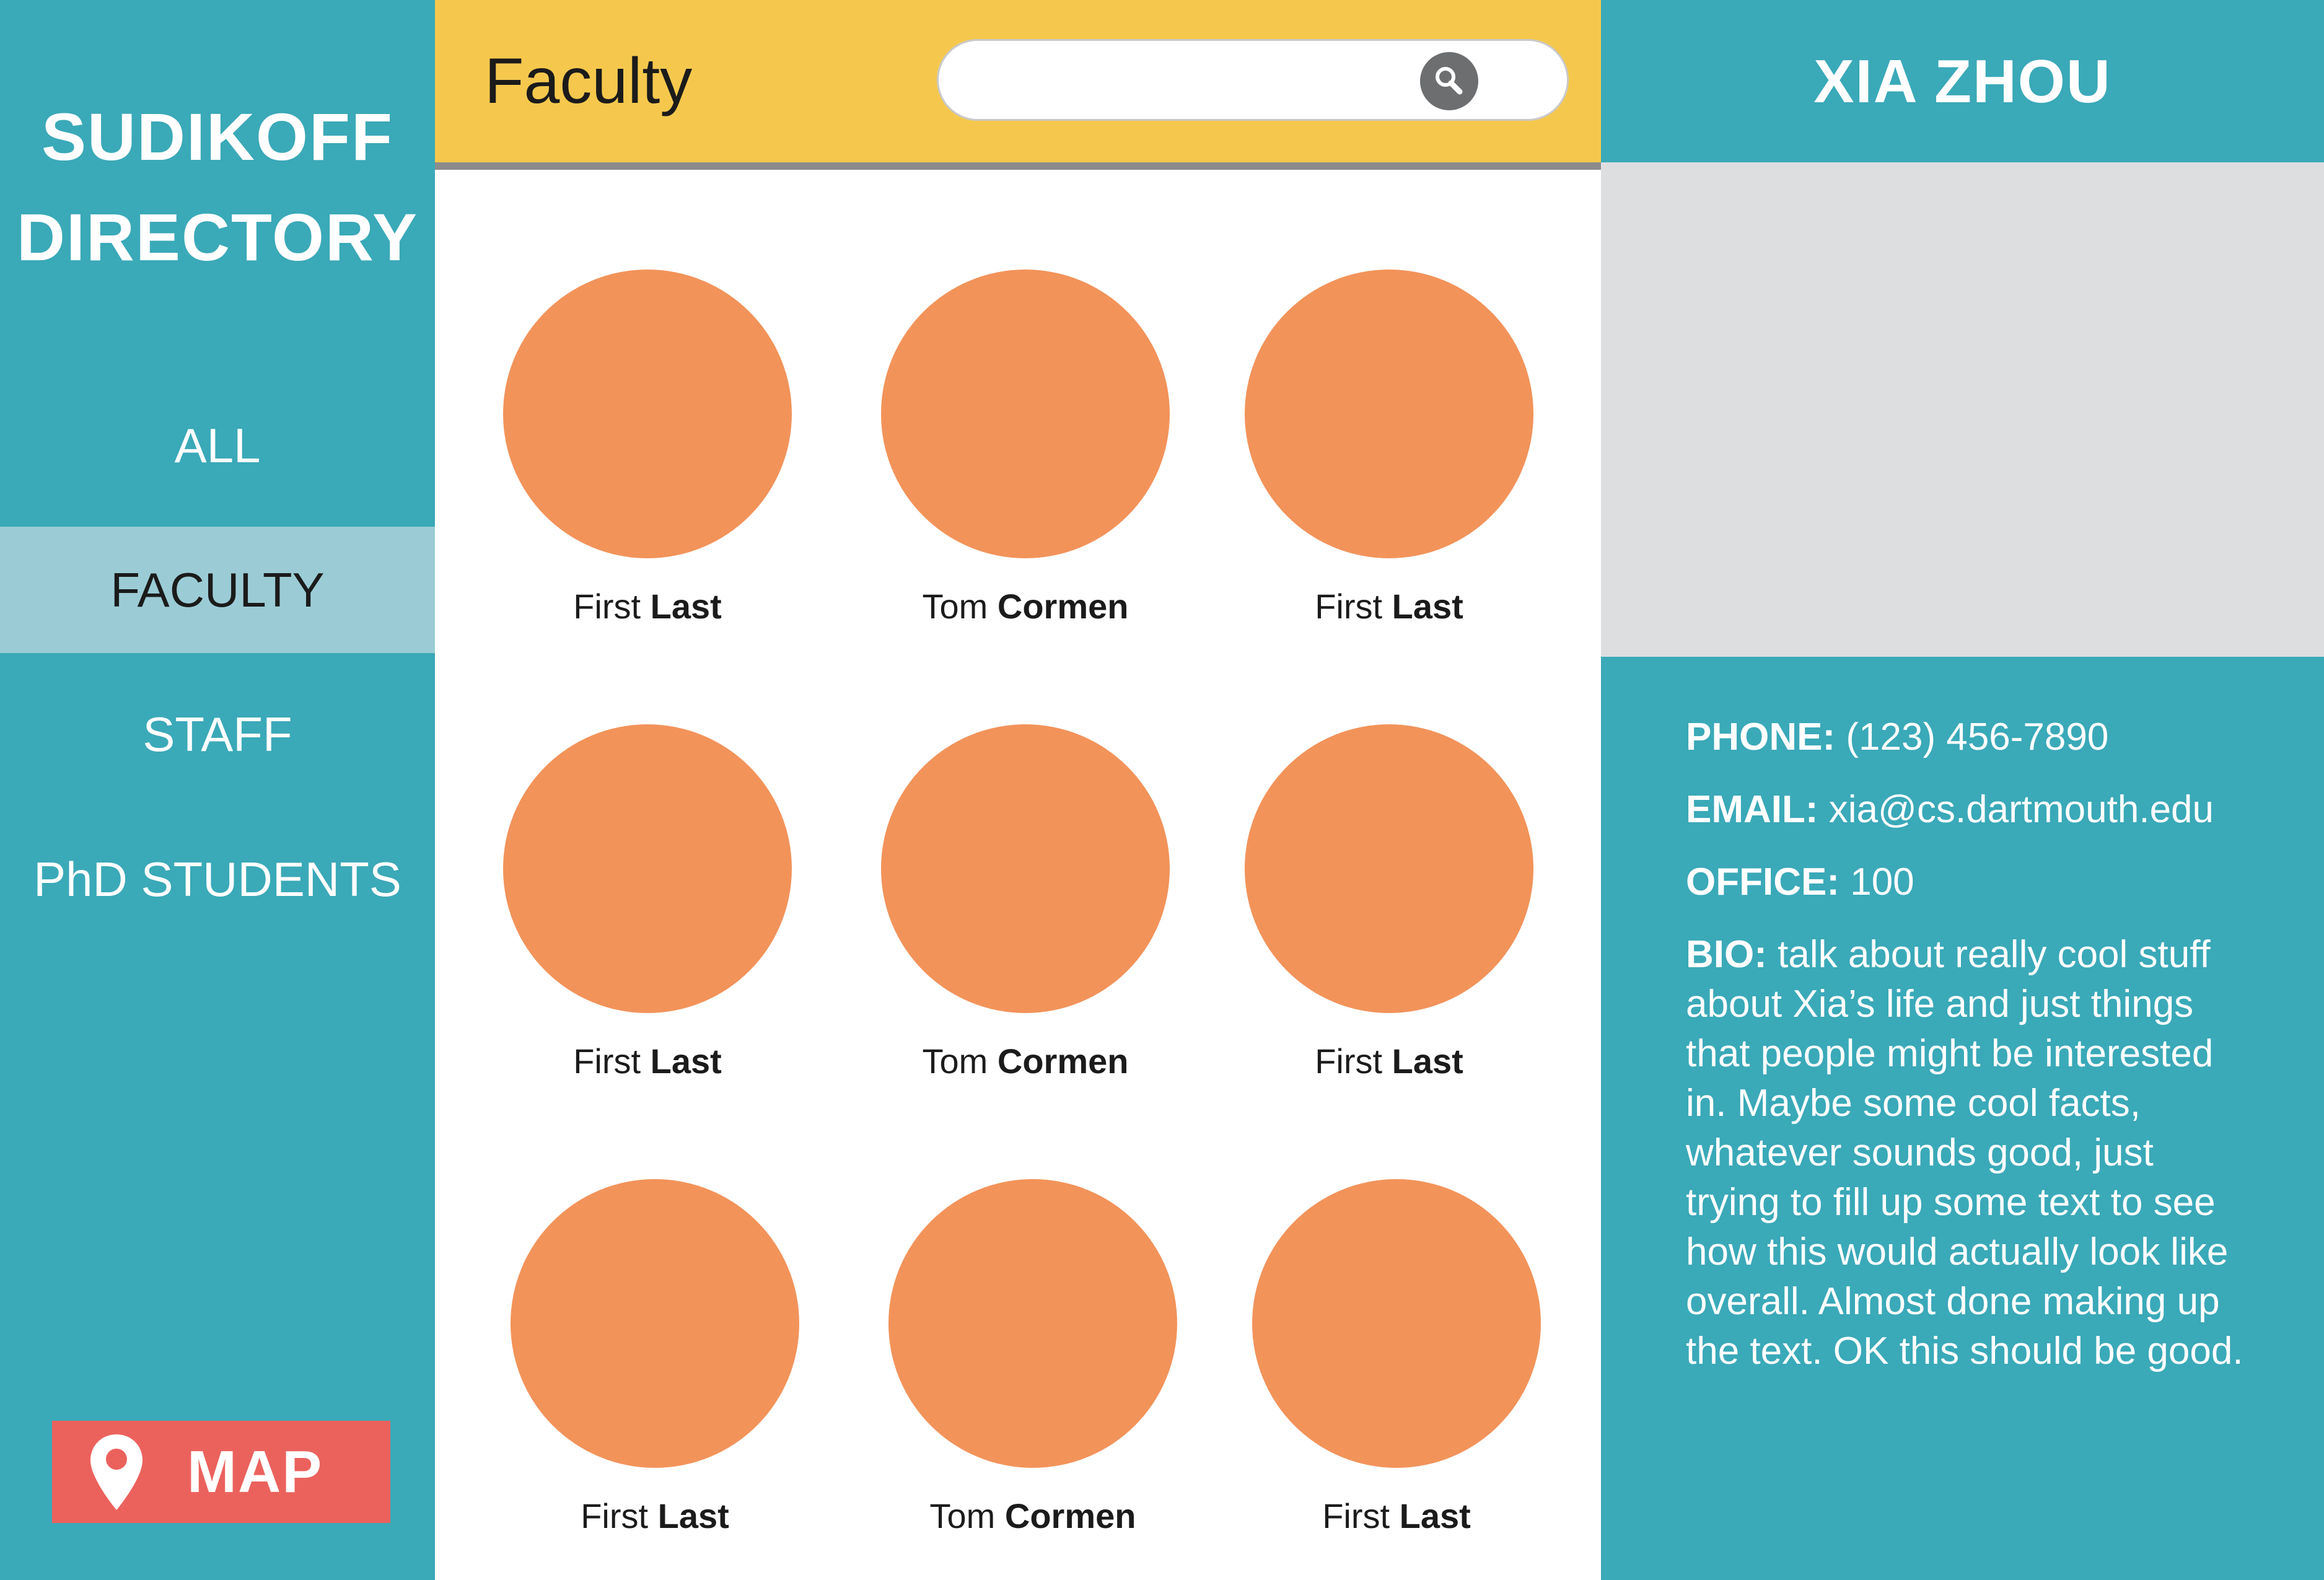 The height and width of the screenshot is (1580, 2324). What do you see at coordinates (2021, 810) in the screenshot?
I see `email-value: xia@cs.dartmouth.edu` at bounding box center [2021, 810].